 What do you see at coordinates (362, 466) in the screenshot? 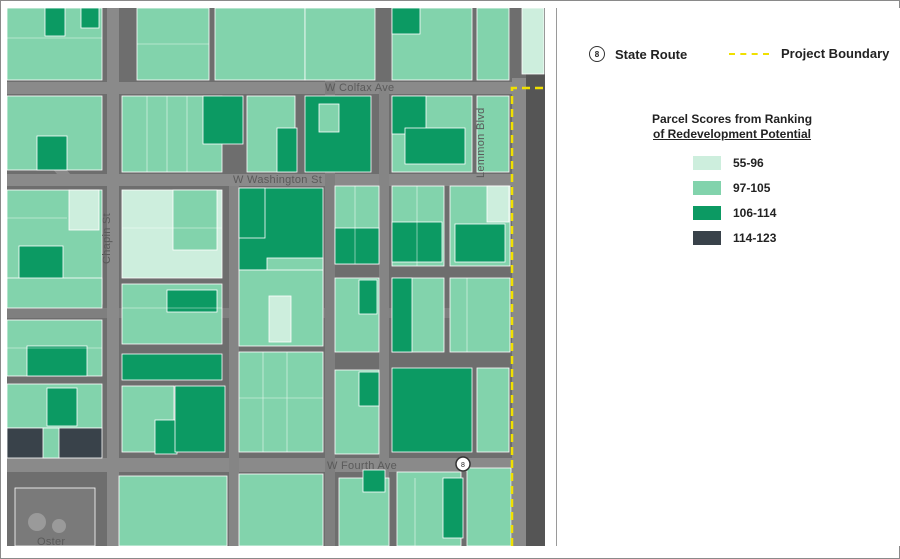
I see `street-label-w-fourth: W Fourth Ave` at bounding box center [362, 466].